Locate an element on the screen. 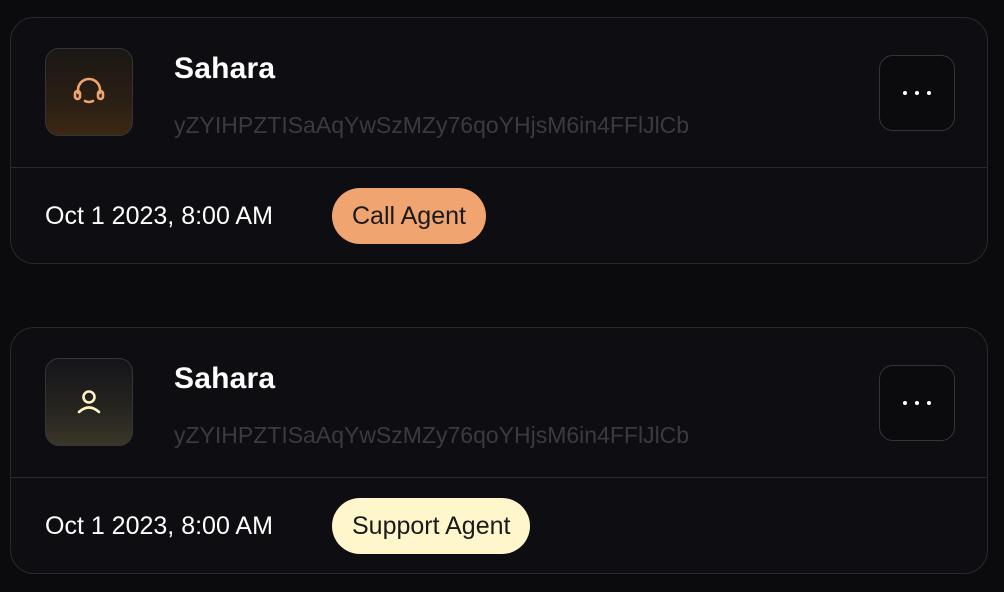 The height and width of the screenshot is (592, 1004). agent-type-badge: Support Agent is located at coordinates (431, 526).